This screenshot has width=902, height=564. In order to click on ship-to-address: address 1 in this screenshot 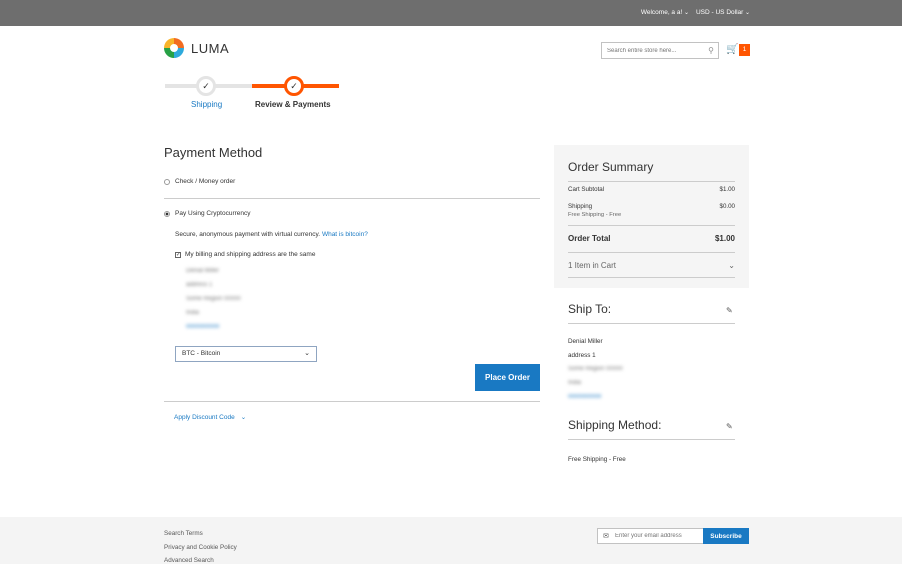, I will do `click(582, 355)`.